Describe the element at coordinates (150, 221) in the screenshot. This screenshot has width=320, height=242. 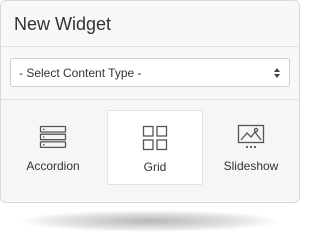
I see `widget-drop-shadow` at that location.